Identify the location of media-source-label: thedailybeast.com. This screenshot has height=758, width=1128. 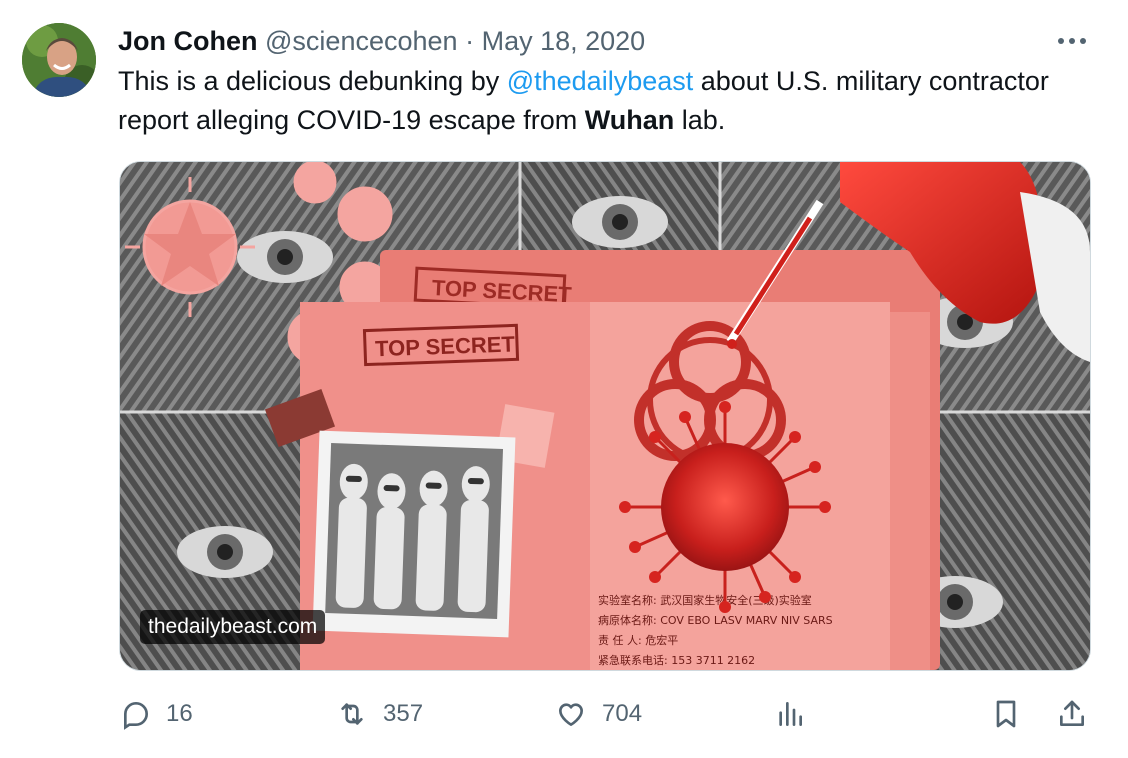
(233, 627).